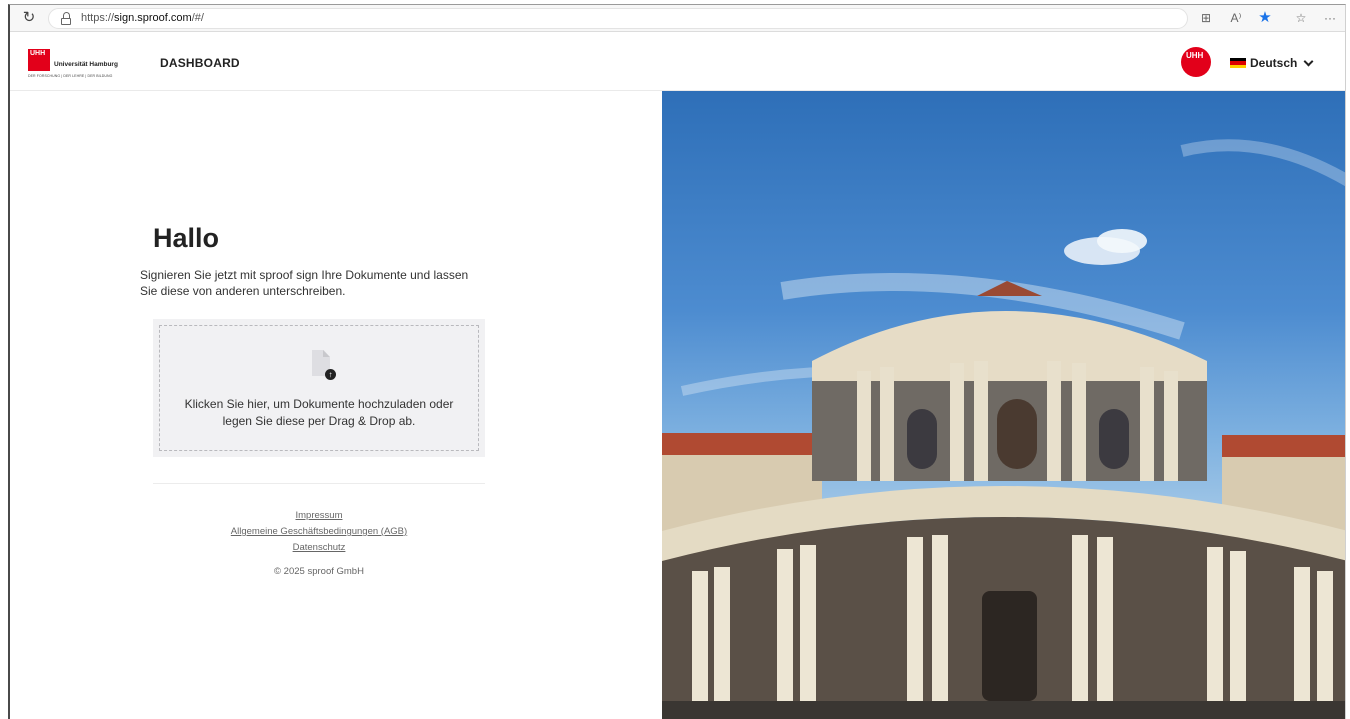 This screenshot has height=719, width=1350. Describe the element at coordinates (66, 19) in the screenshot. I see `lock-icon` at that location.